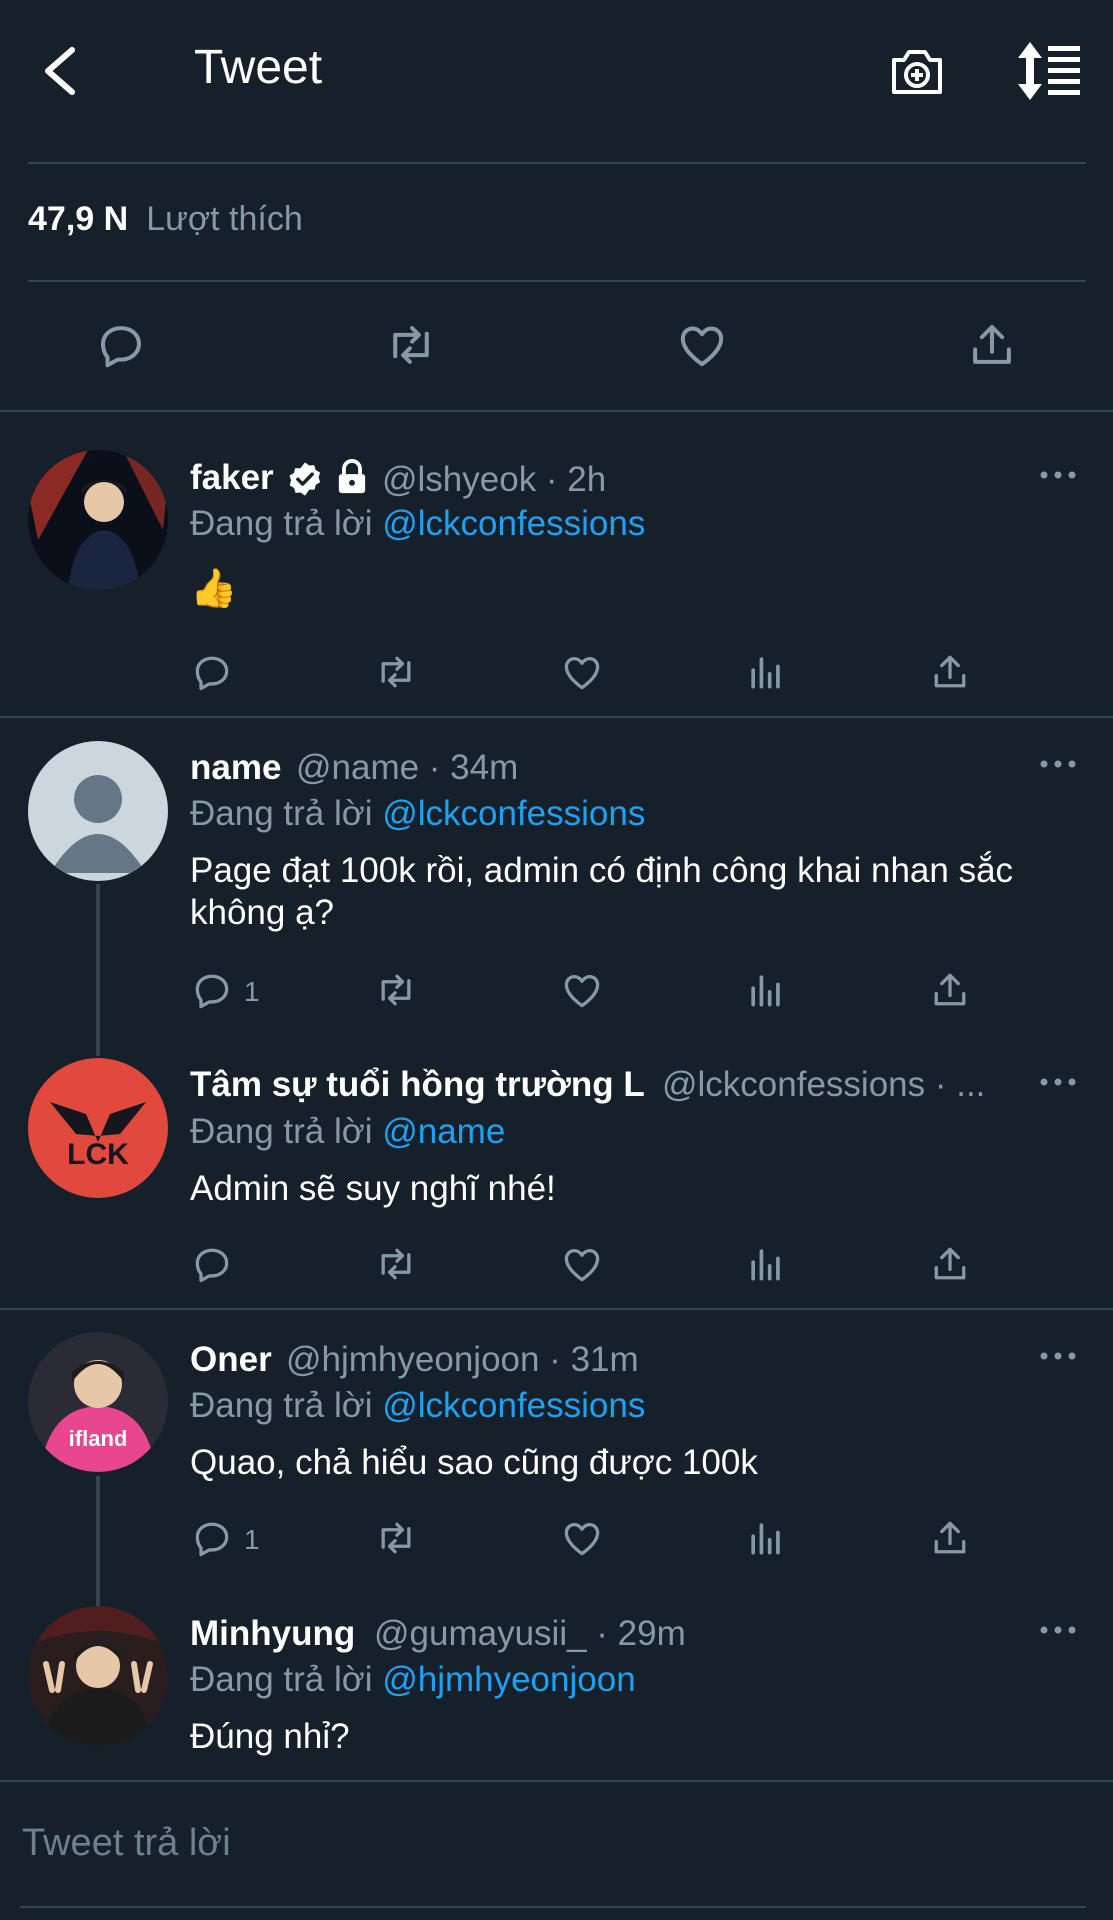  Describe the element at coordinates (917, 72) in the screenshot. I see `camera-plus-icon` at that location.